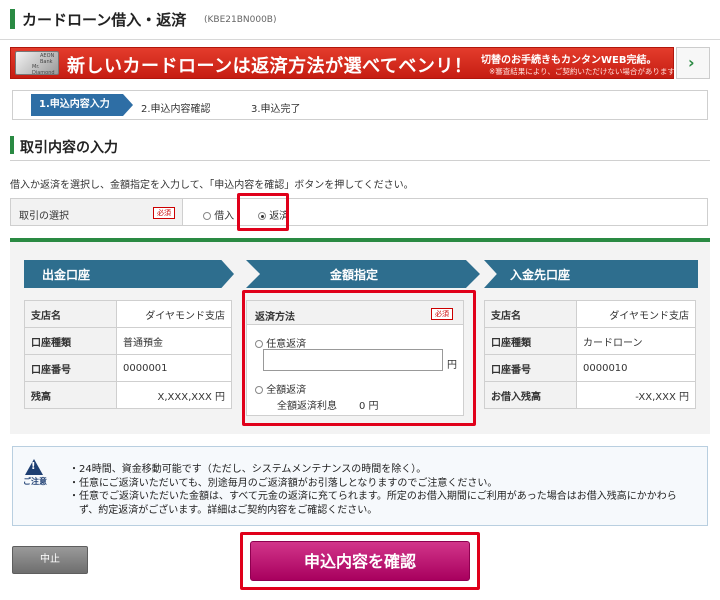 The height and width of the screenshot is (600, 720). What do you see at coordinates (12, 145) in the screenshot?
I see `section-accent-bar` at bounding box center [12, 145].